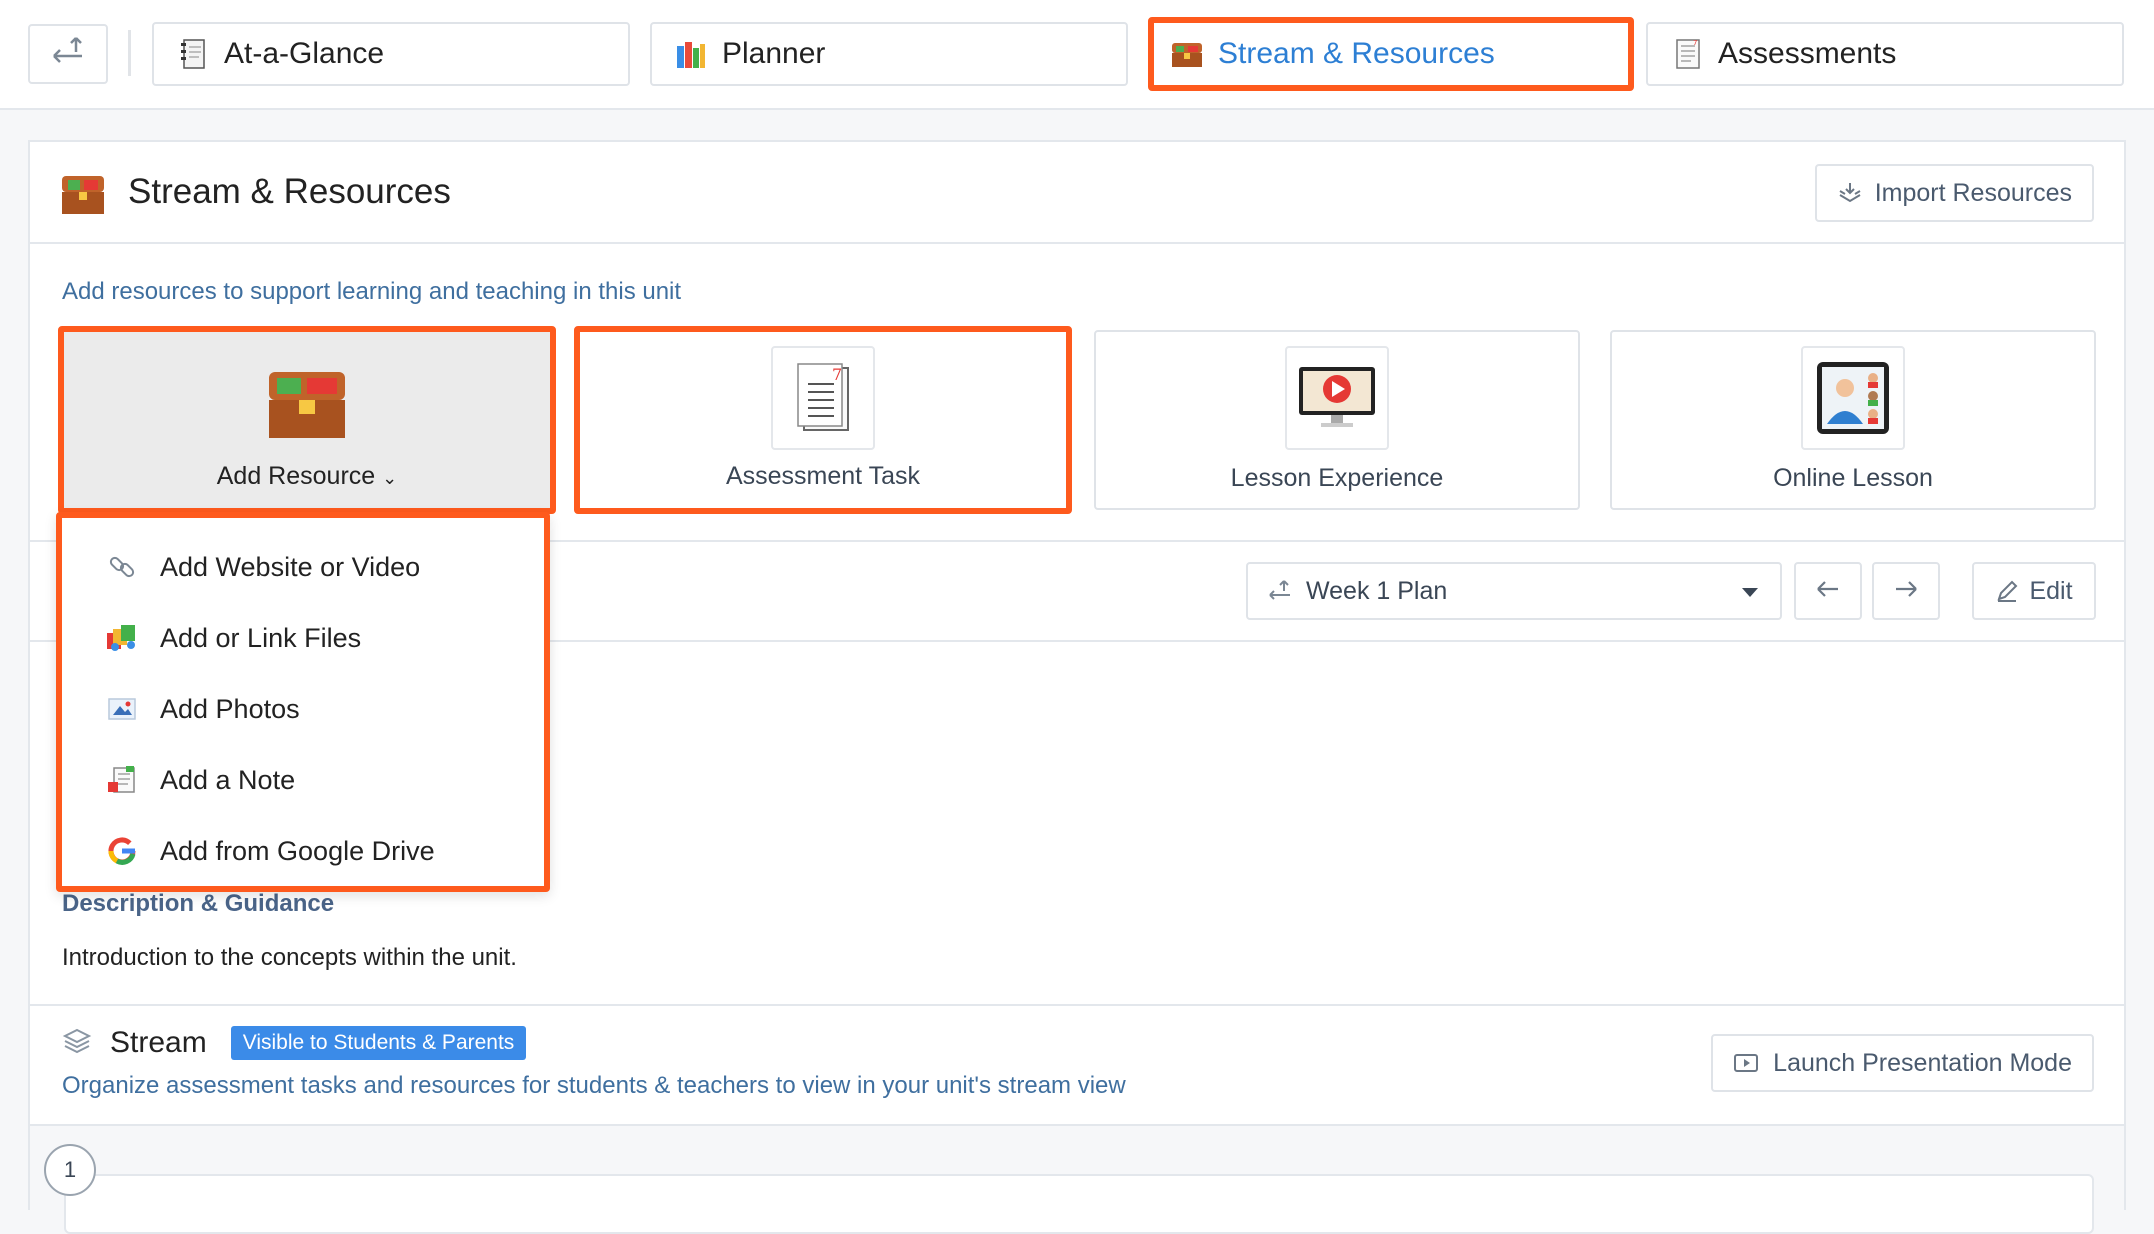  Describe the element at coordinates (390, 478) in the screenshot. I see `chevron-down-icon: ⌄` at that location.